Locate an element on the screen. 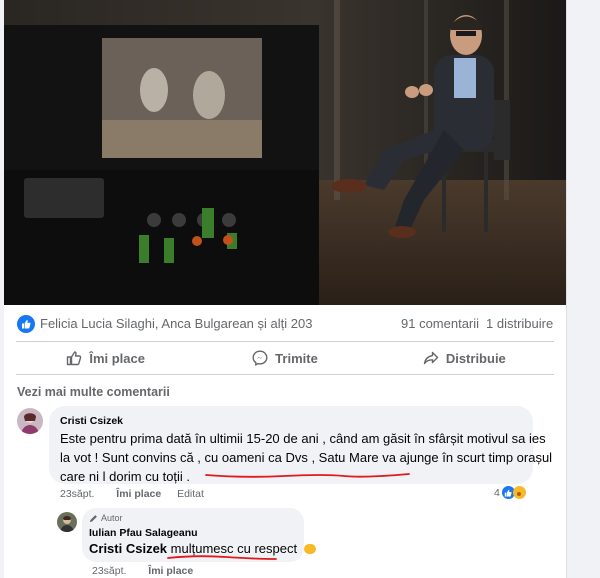 Image resolution: width=600 pixels, height=578 pixels. divider is located at coordinates (285, 374).